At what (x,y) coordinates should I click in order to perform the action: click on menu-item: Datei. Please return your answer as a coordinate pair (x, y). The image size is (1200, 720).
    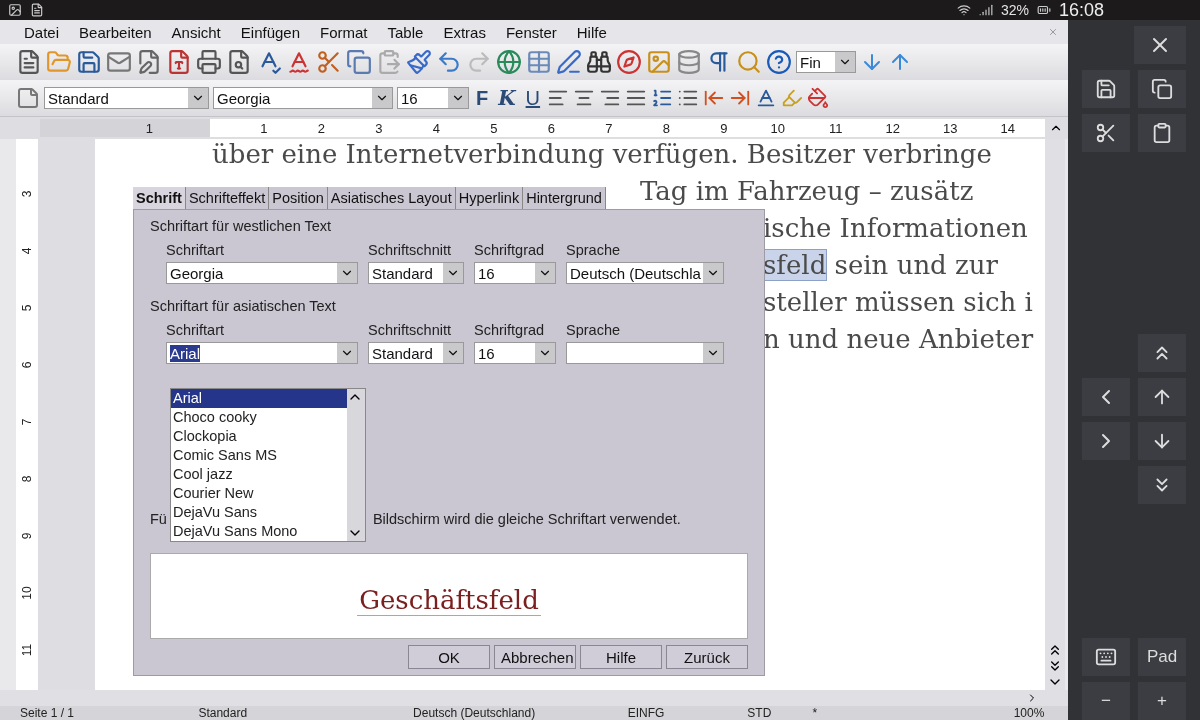
    Looking at the image, I should click on (42, 32).